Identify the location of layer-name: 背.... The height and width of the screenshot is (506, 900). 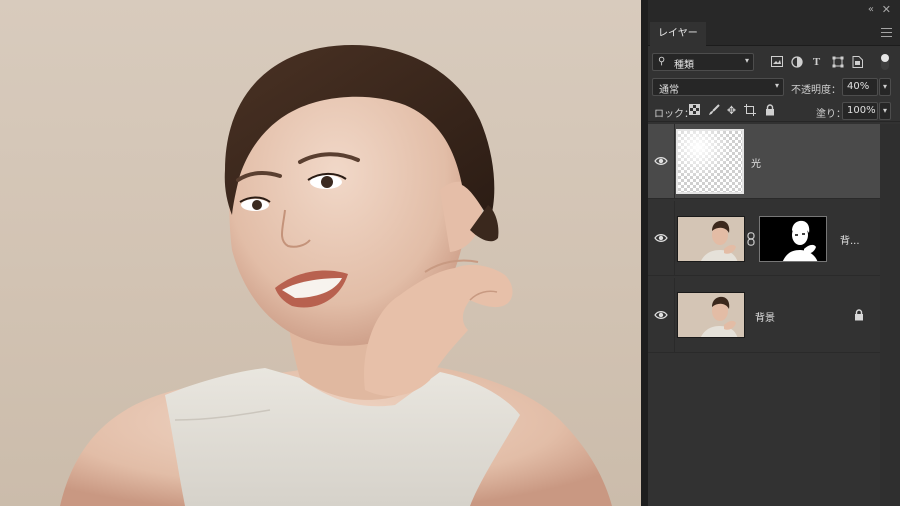
(850, 239).